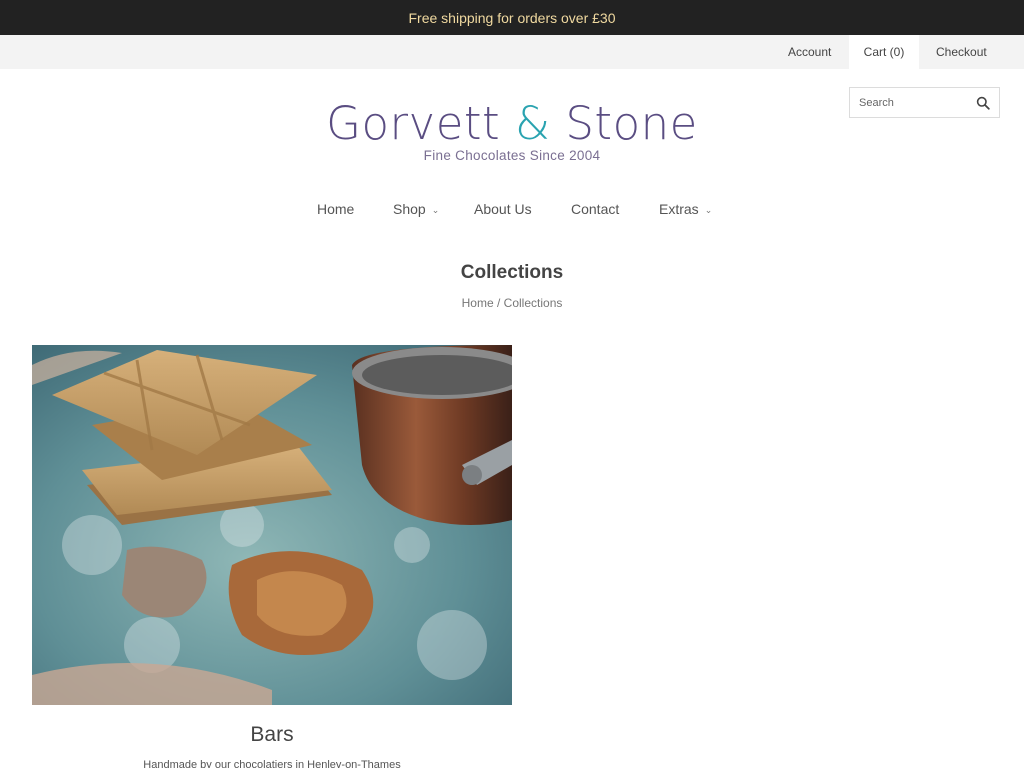 The height and width of the screenshot is (768, 1024). I want to click on collection-title: Bars, so click(272, 735).